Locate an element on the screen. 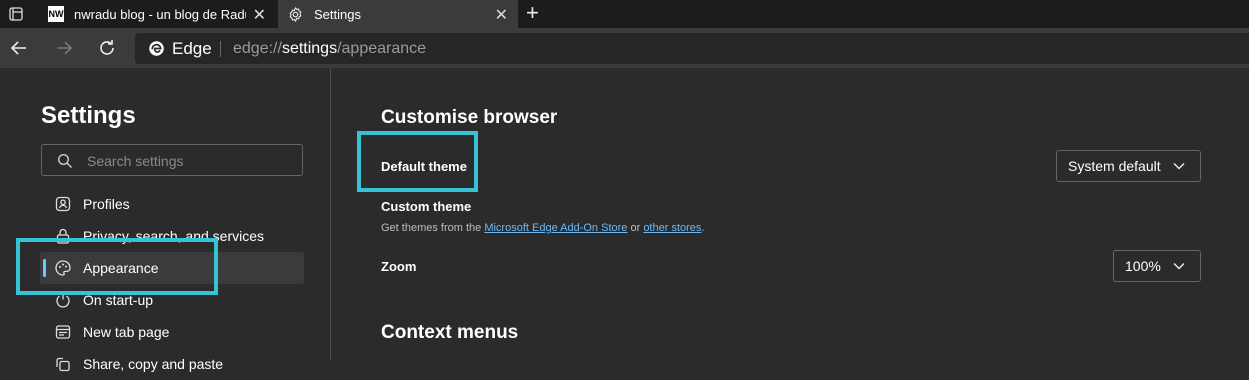 Image resolution: width=1249 pixels, height=380 pixels. refresh-icon is located at coordinates (107, 47).